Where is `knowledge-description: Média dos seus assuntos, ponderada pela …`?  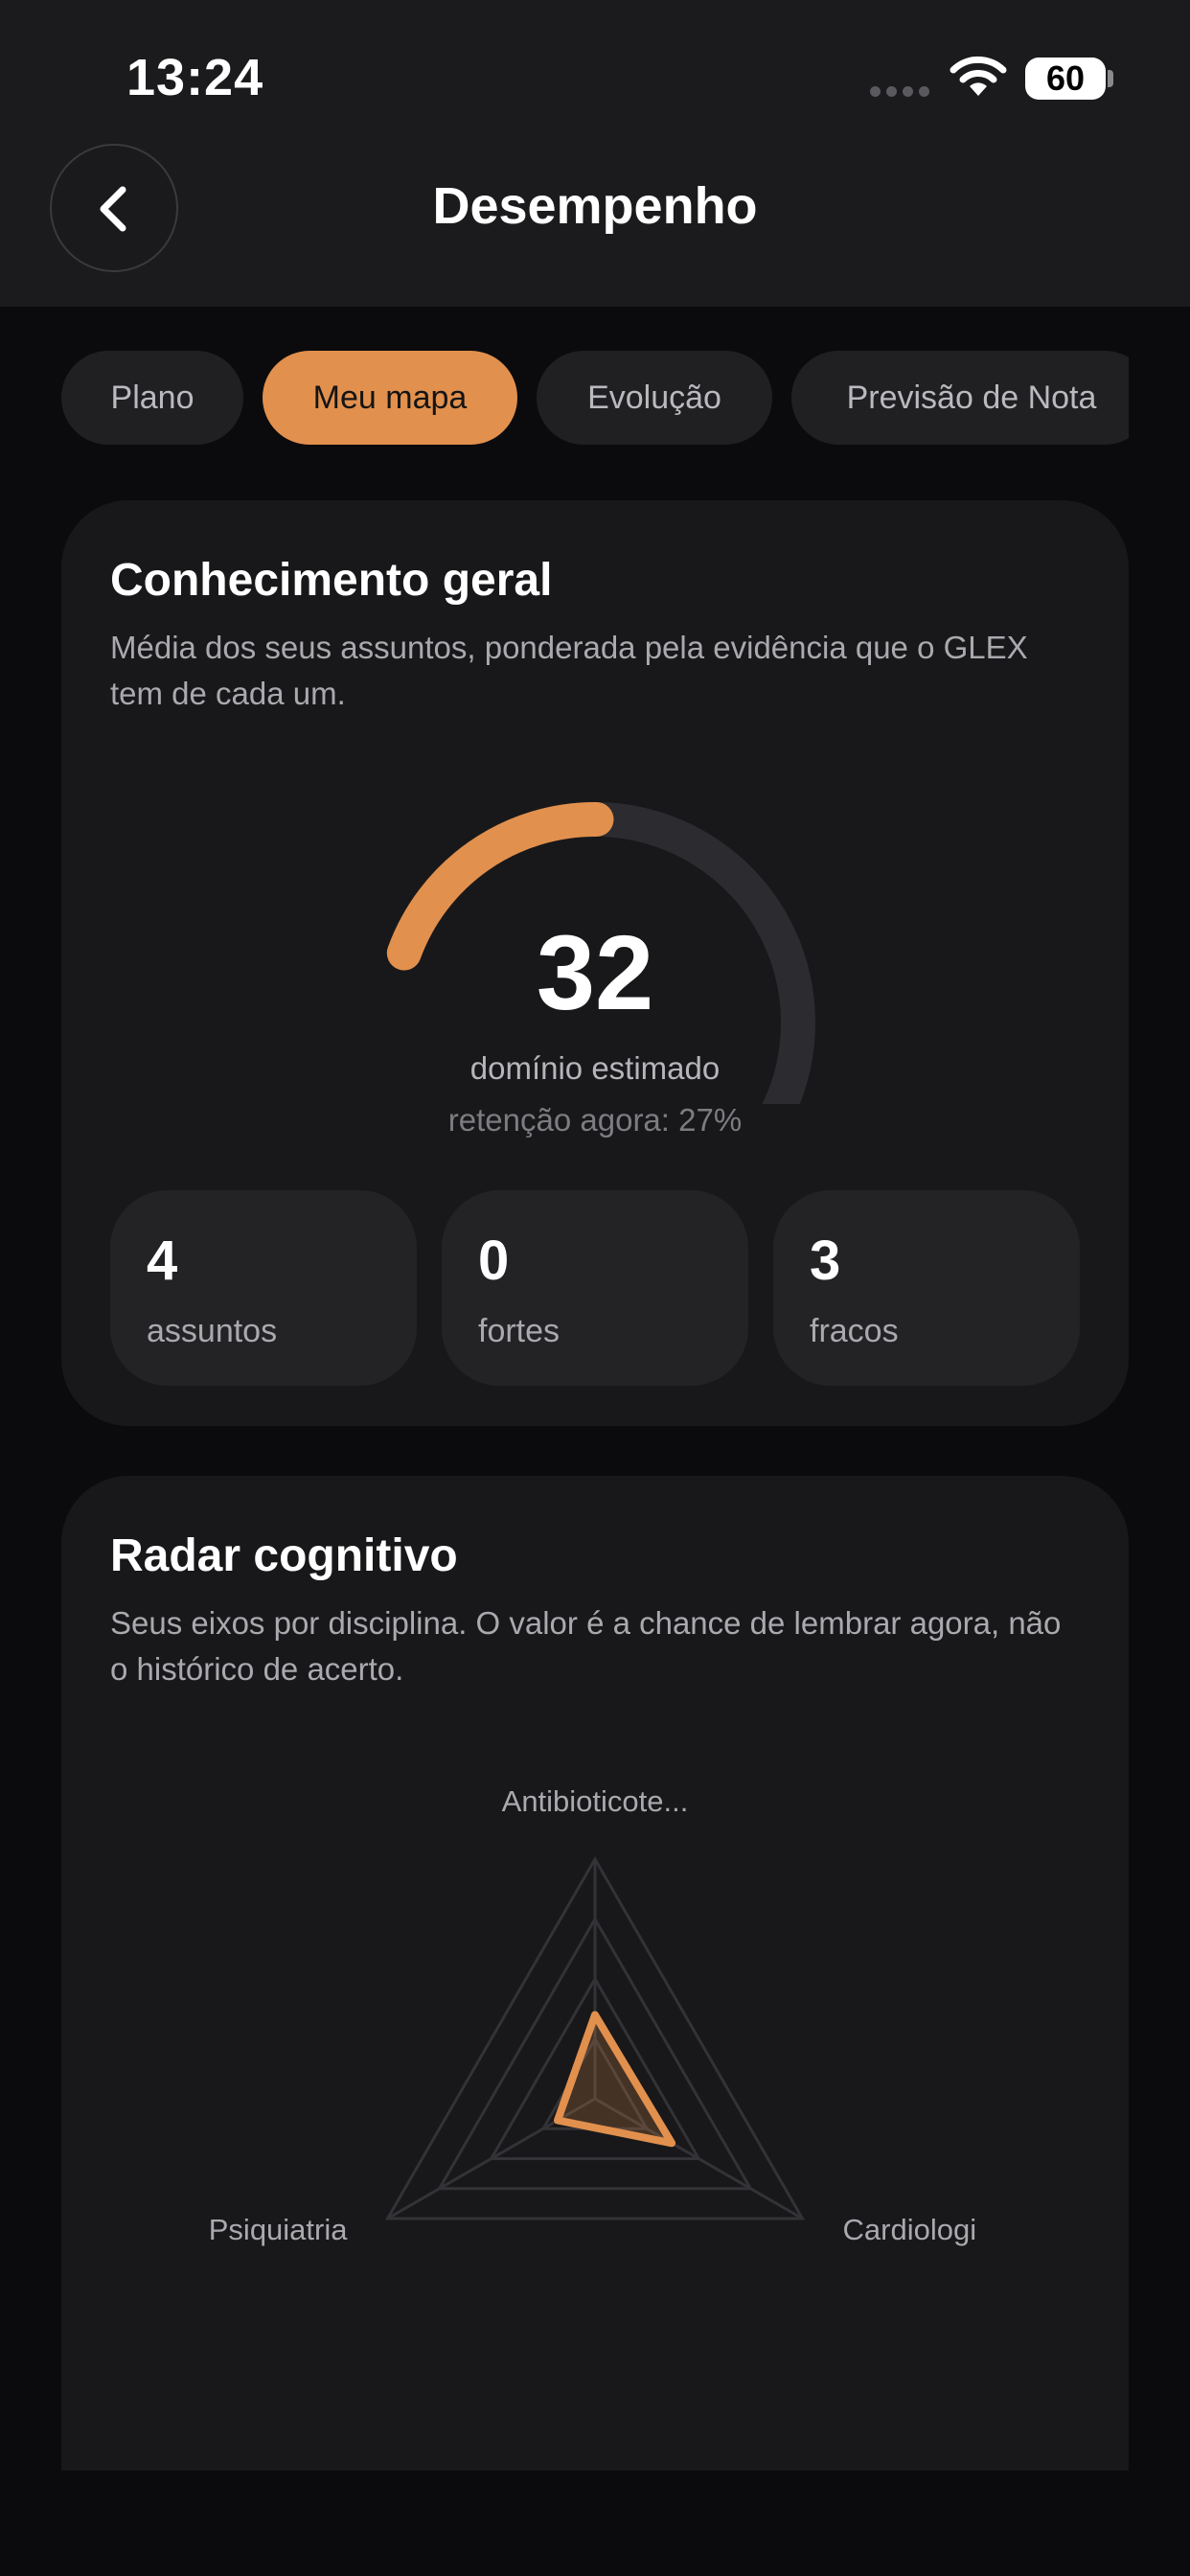 knowledge-description: Média dos seus assuntos, ponderada pela … is located at coordinates (569, 670).